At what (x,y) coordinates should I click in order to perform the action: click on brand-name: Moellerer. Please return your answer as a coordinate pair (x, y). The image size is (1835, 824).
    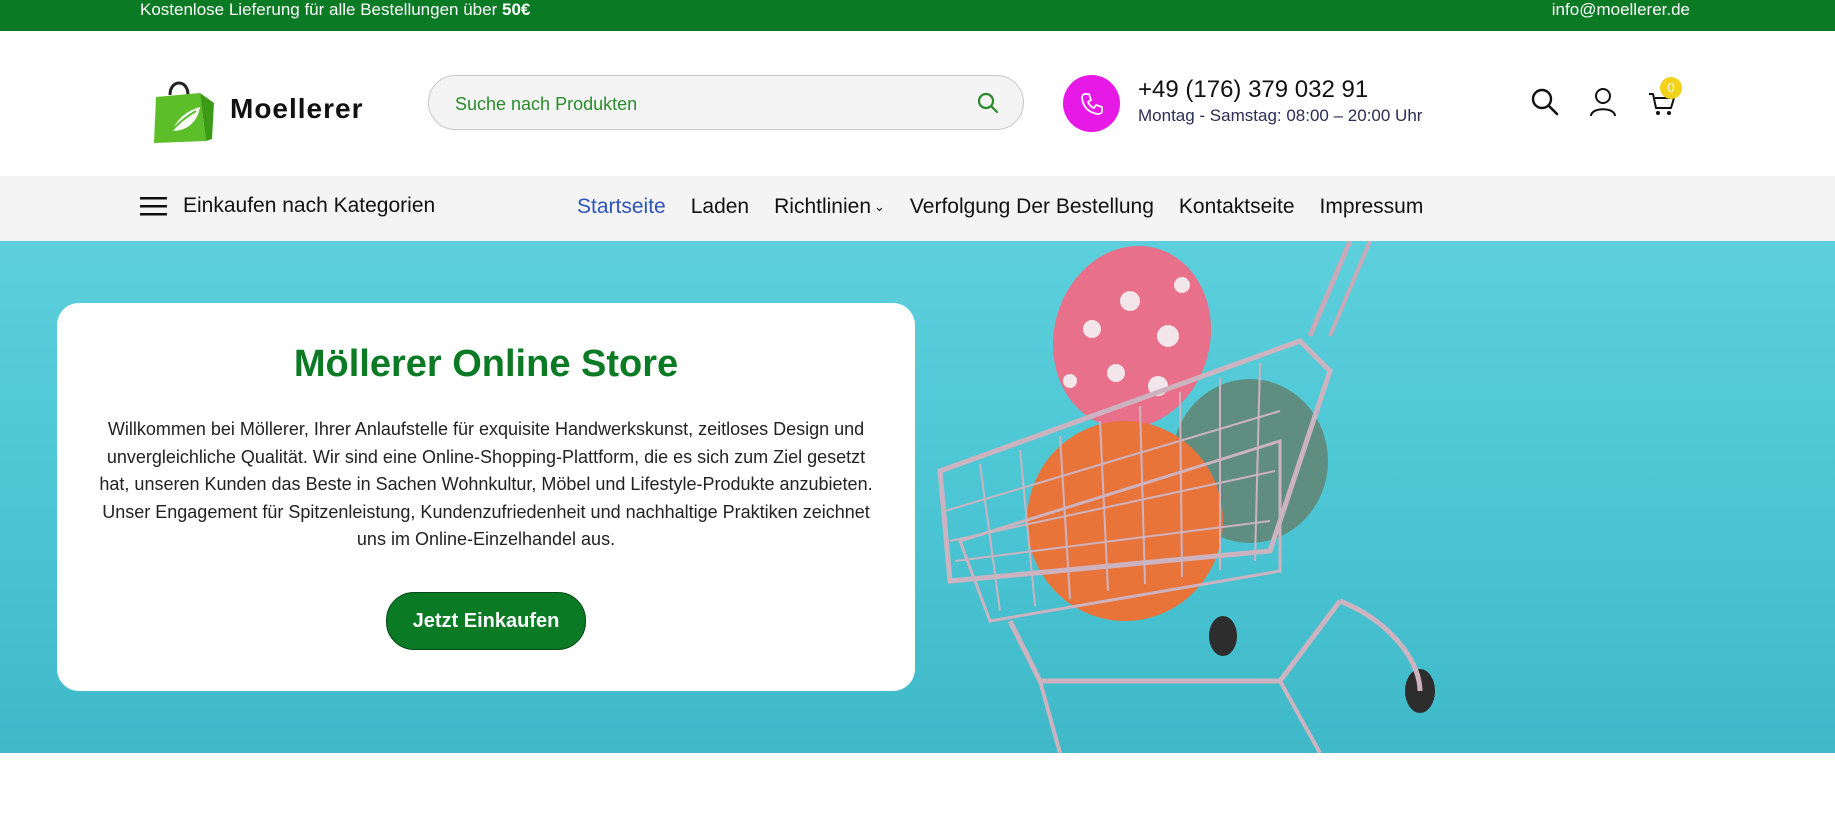
    Looking at the image, I should click on (297, 108).